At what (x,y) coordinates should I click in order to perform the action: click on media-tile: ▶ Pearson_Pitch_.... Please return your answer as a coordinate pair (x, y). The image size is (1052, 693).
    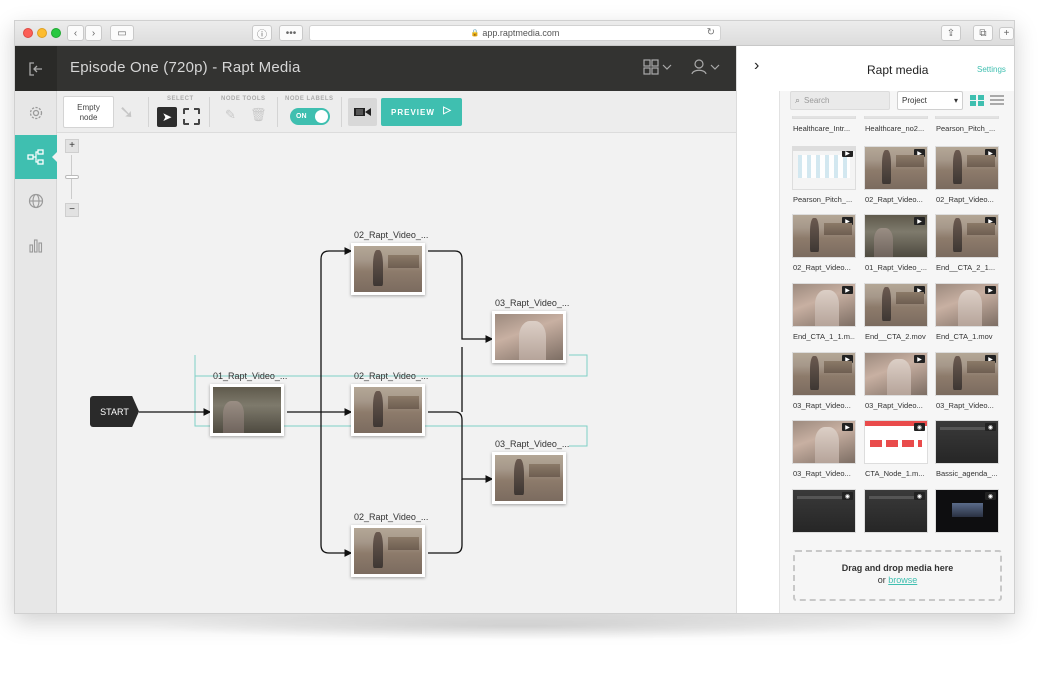
    Looking at the image, I should click on (824, 175).